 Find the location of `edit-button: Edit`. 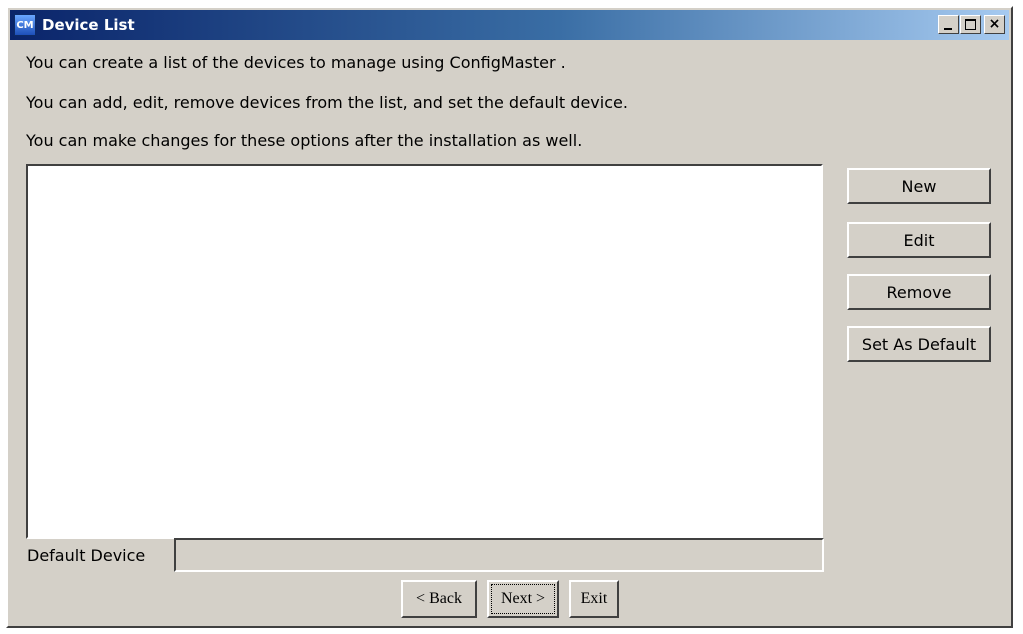

edit-button: Edit is located at coordinates (919, 240).